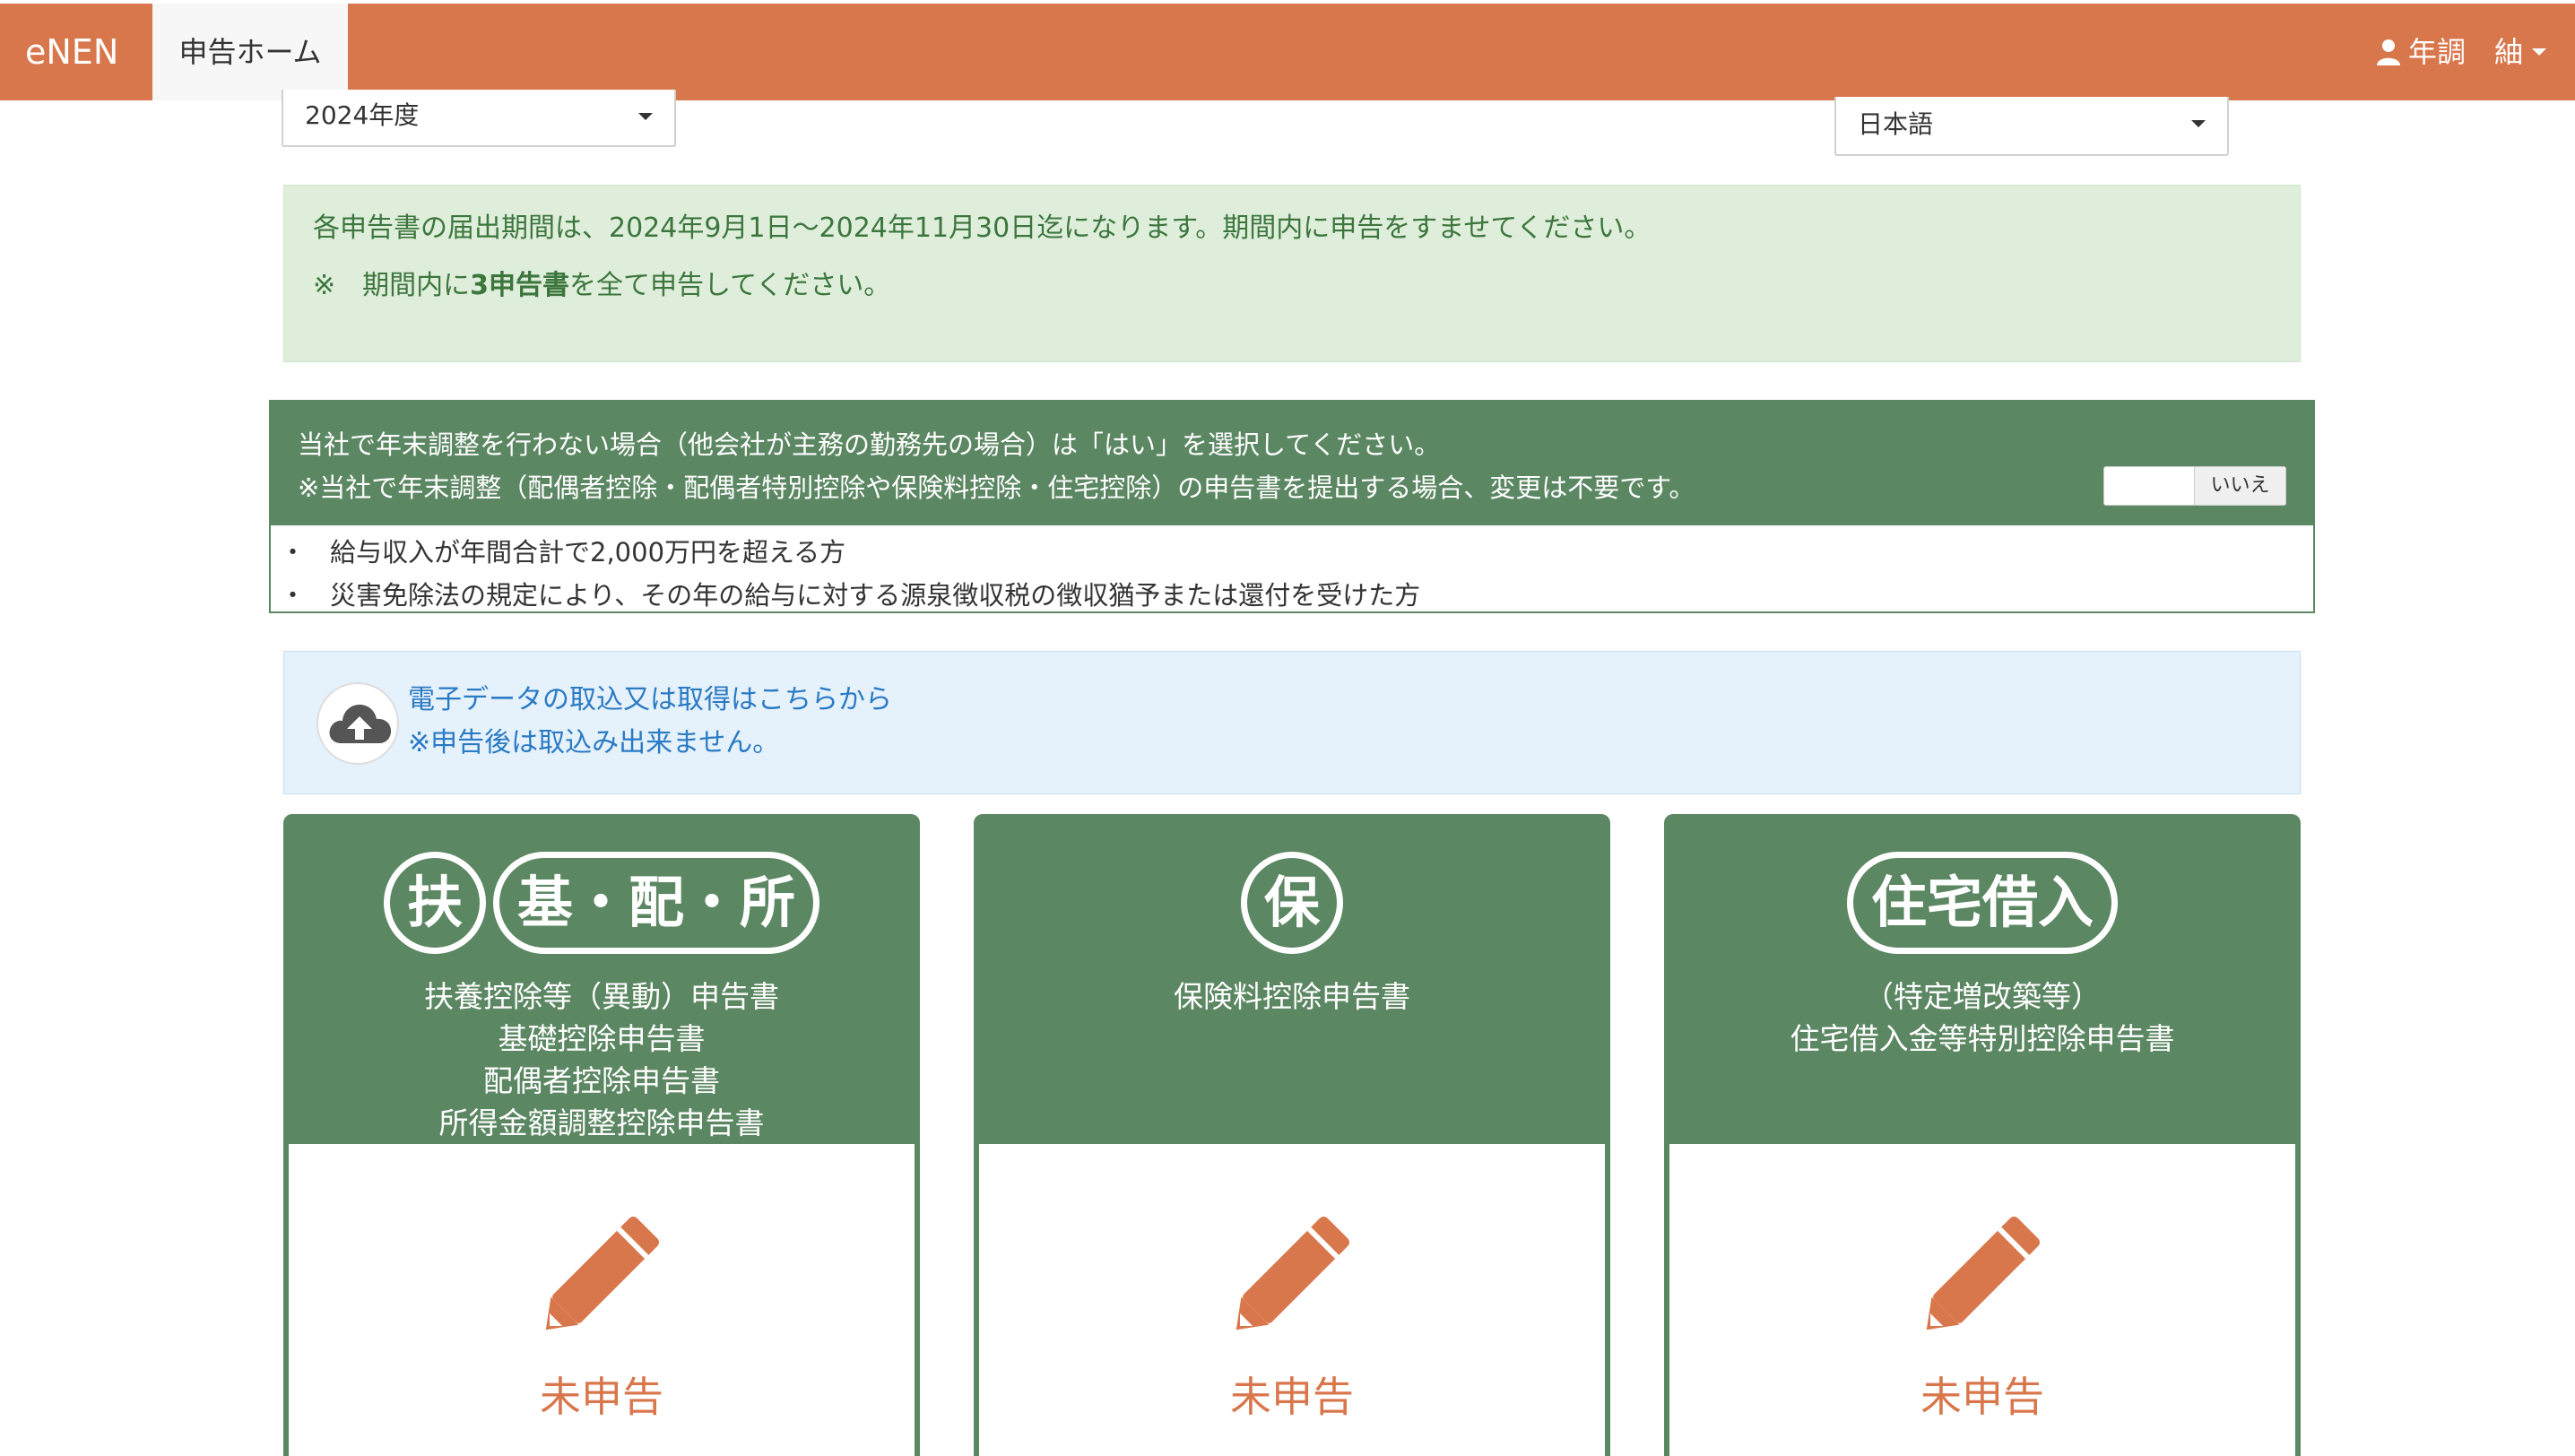  I want to click on list-item: ・給与収入が年間合計で2,000万円を超える方, so click(1296, 552).